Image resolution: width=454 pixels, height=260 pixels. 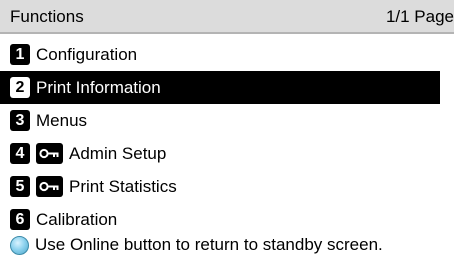 What do you see at coordinates (220, 219) in the screenshot?
I see `menu-item-calibration: 6 Calibration` at bounding box center [220, 219].